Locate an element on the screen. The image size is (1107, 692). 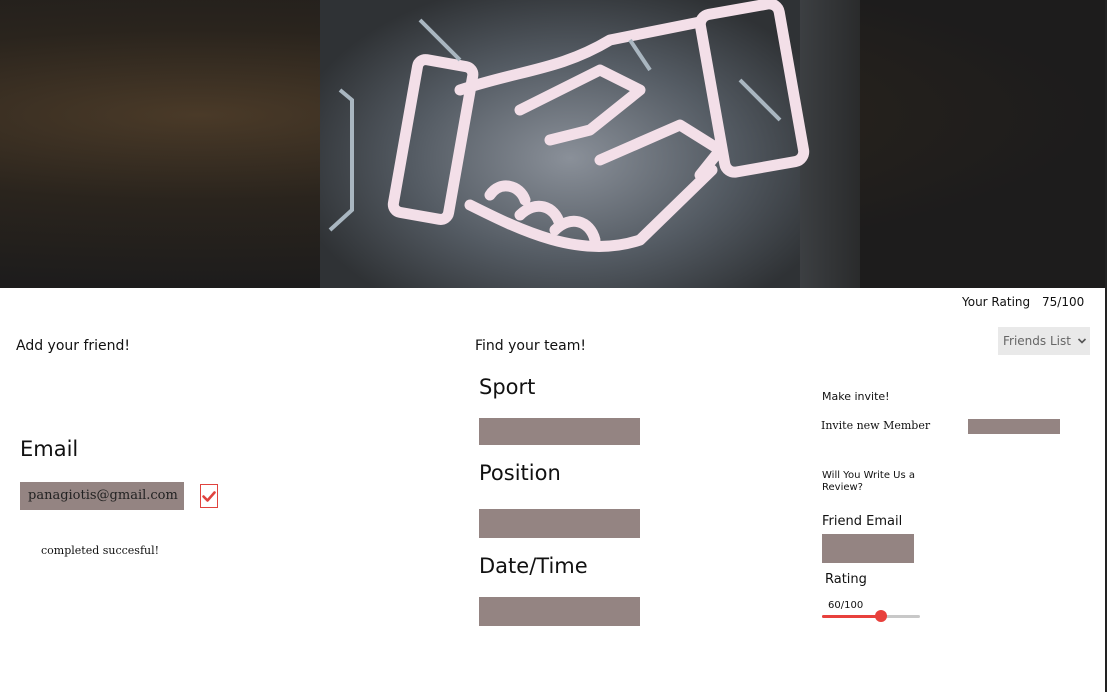
chevron-down-icon is located at coordinates (1081, 341).